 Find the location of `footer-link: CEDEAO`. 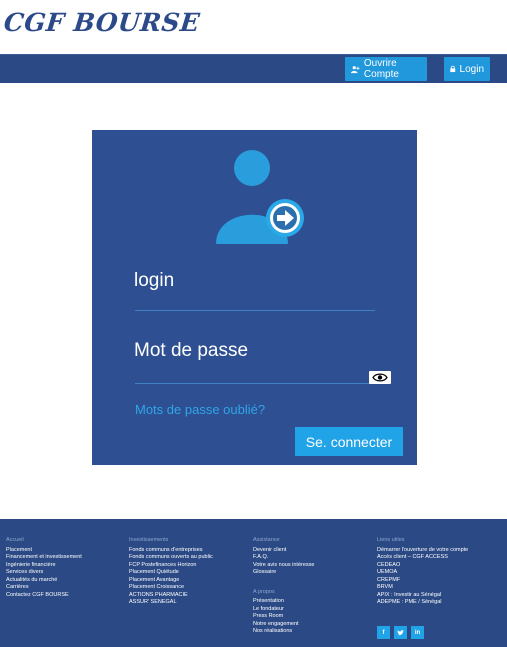

footer-link: CEDEAO is located at coordinates (422, 566).